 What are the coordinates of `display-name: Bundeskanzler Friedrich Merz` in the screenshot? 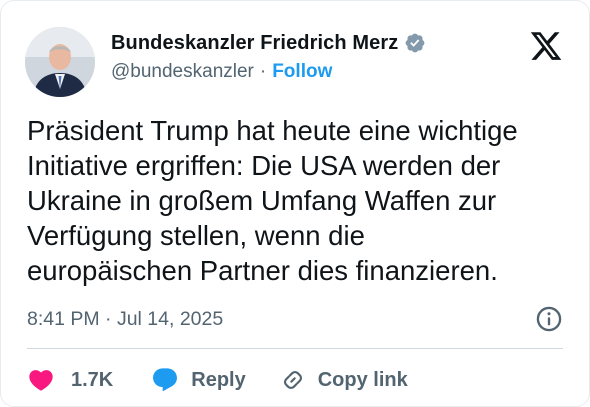 It's located at (254, 43).